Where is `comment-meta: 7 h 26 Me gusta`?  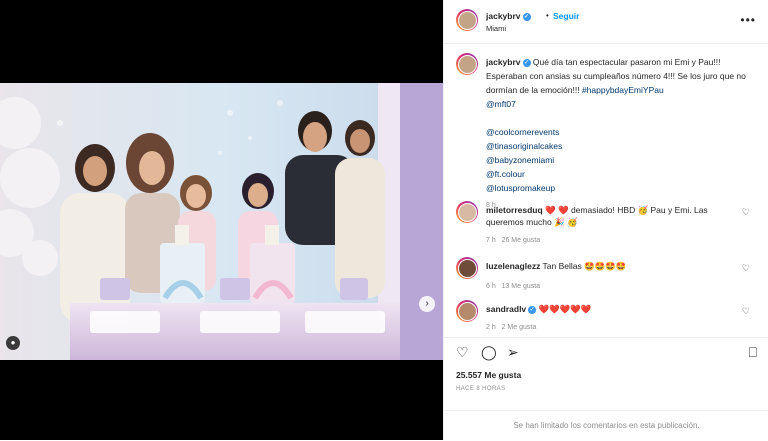
comment-meta: 7 h 26 Me gusta is located at coordinates (513, 240).